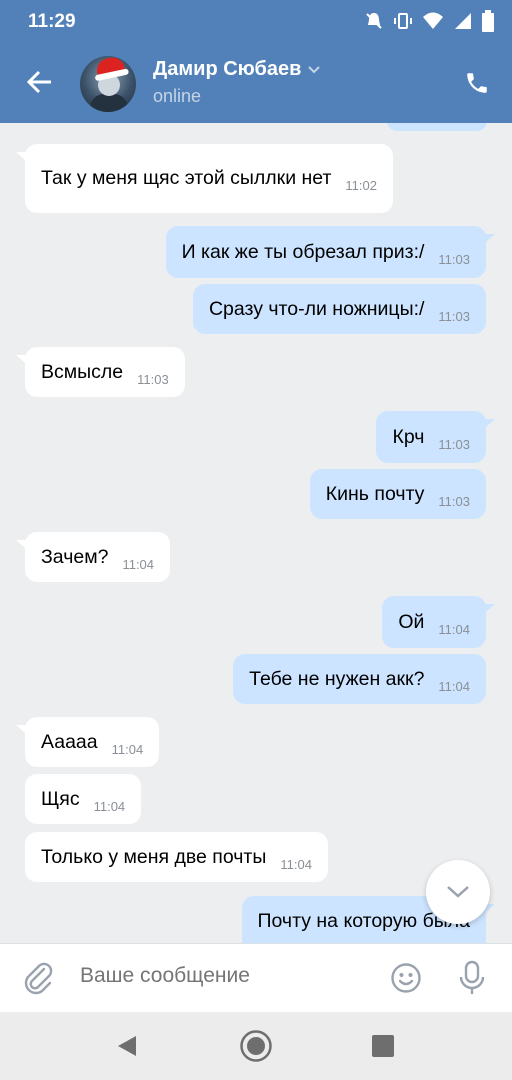 The image size is (512, 1080). I want to click on paperclip-icon, so click(39, 978).